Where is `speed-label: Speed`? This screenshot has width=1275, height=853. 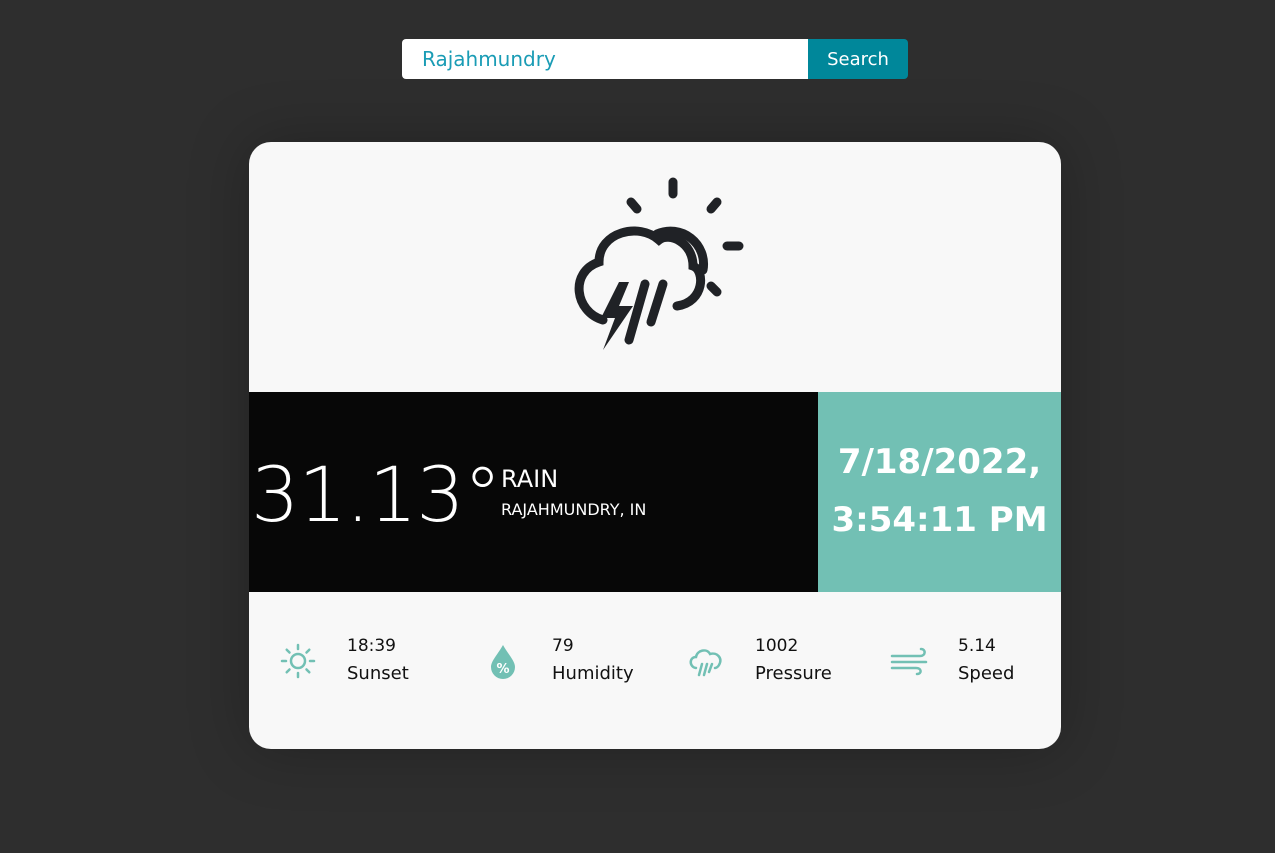 speed-label: Speed is located at coordinates (986, 673).